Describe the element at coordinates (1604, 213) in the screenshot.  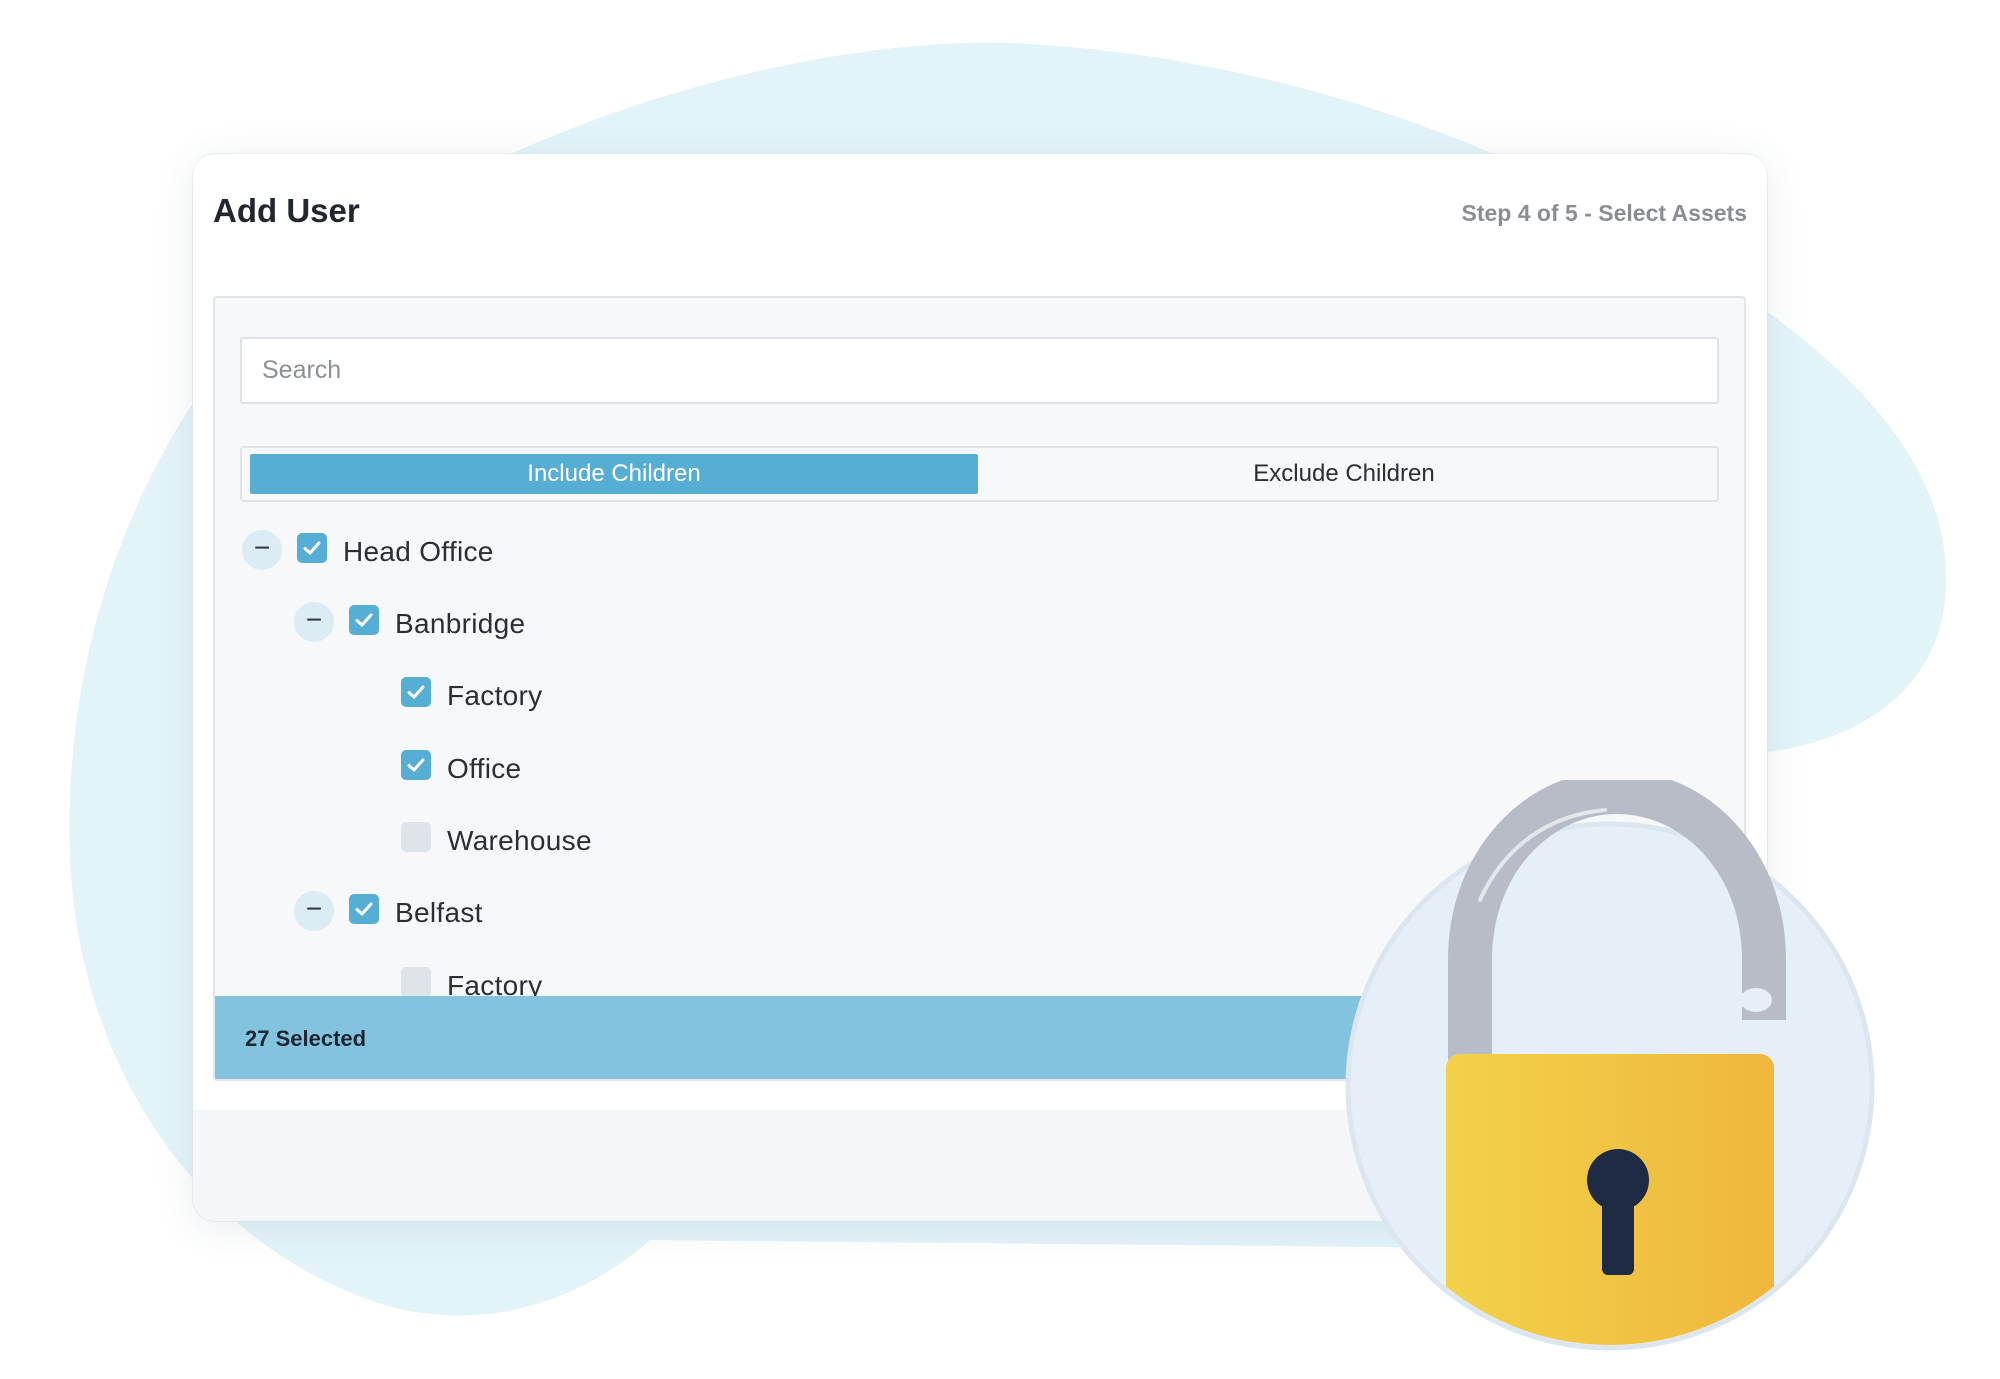
I see `step-indicator: Step 4 of 5 - Select Assets` at that location.